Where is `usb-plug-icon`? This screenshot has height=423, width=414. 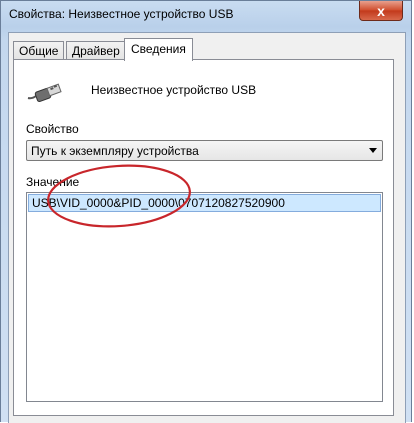 usb-plug-icon is located at coordinates (44, 93).